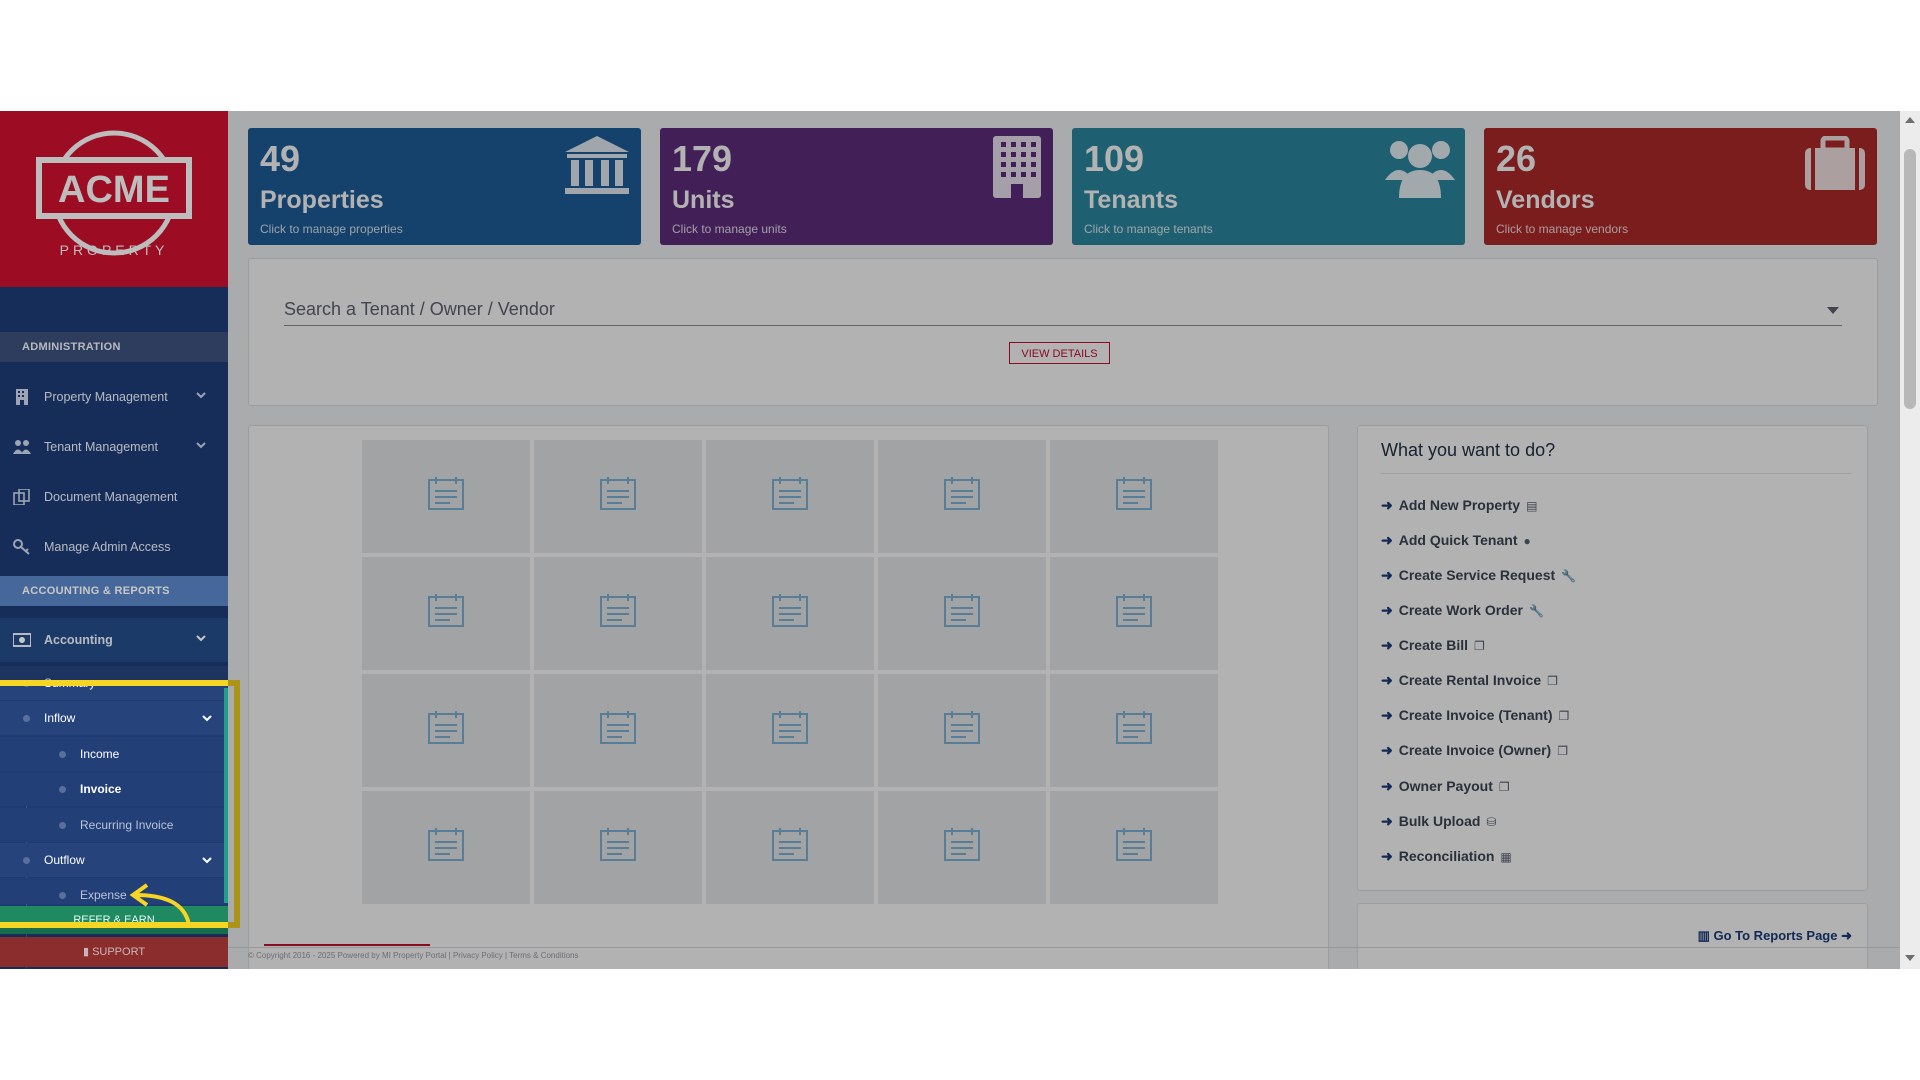  I want to click on link-label: Bulk Upload, so click(1439, 821).